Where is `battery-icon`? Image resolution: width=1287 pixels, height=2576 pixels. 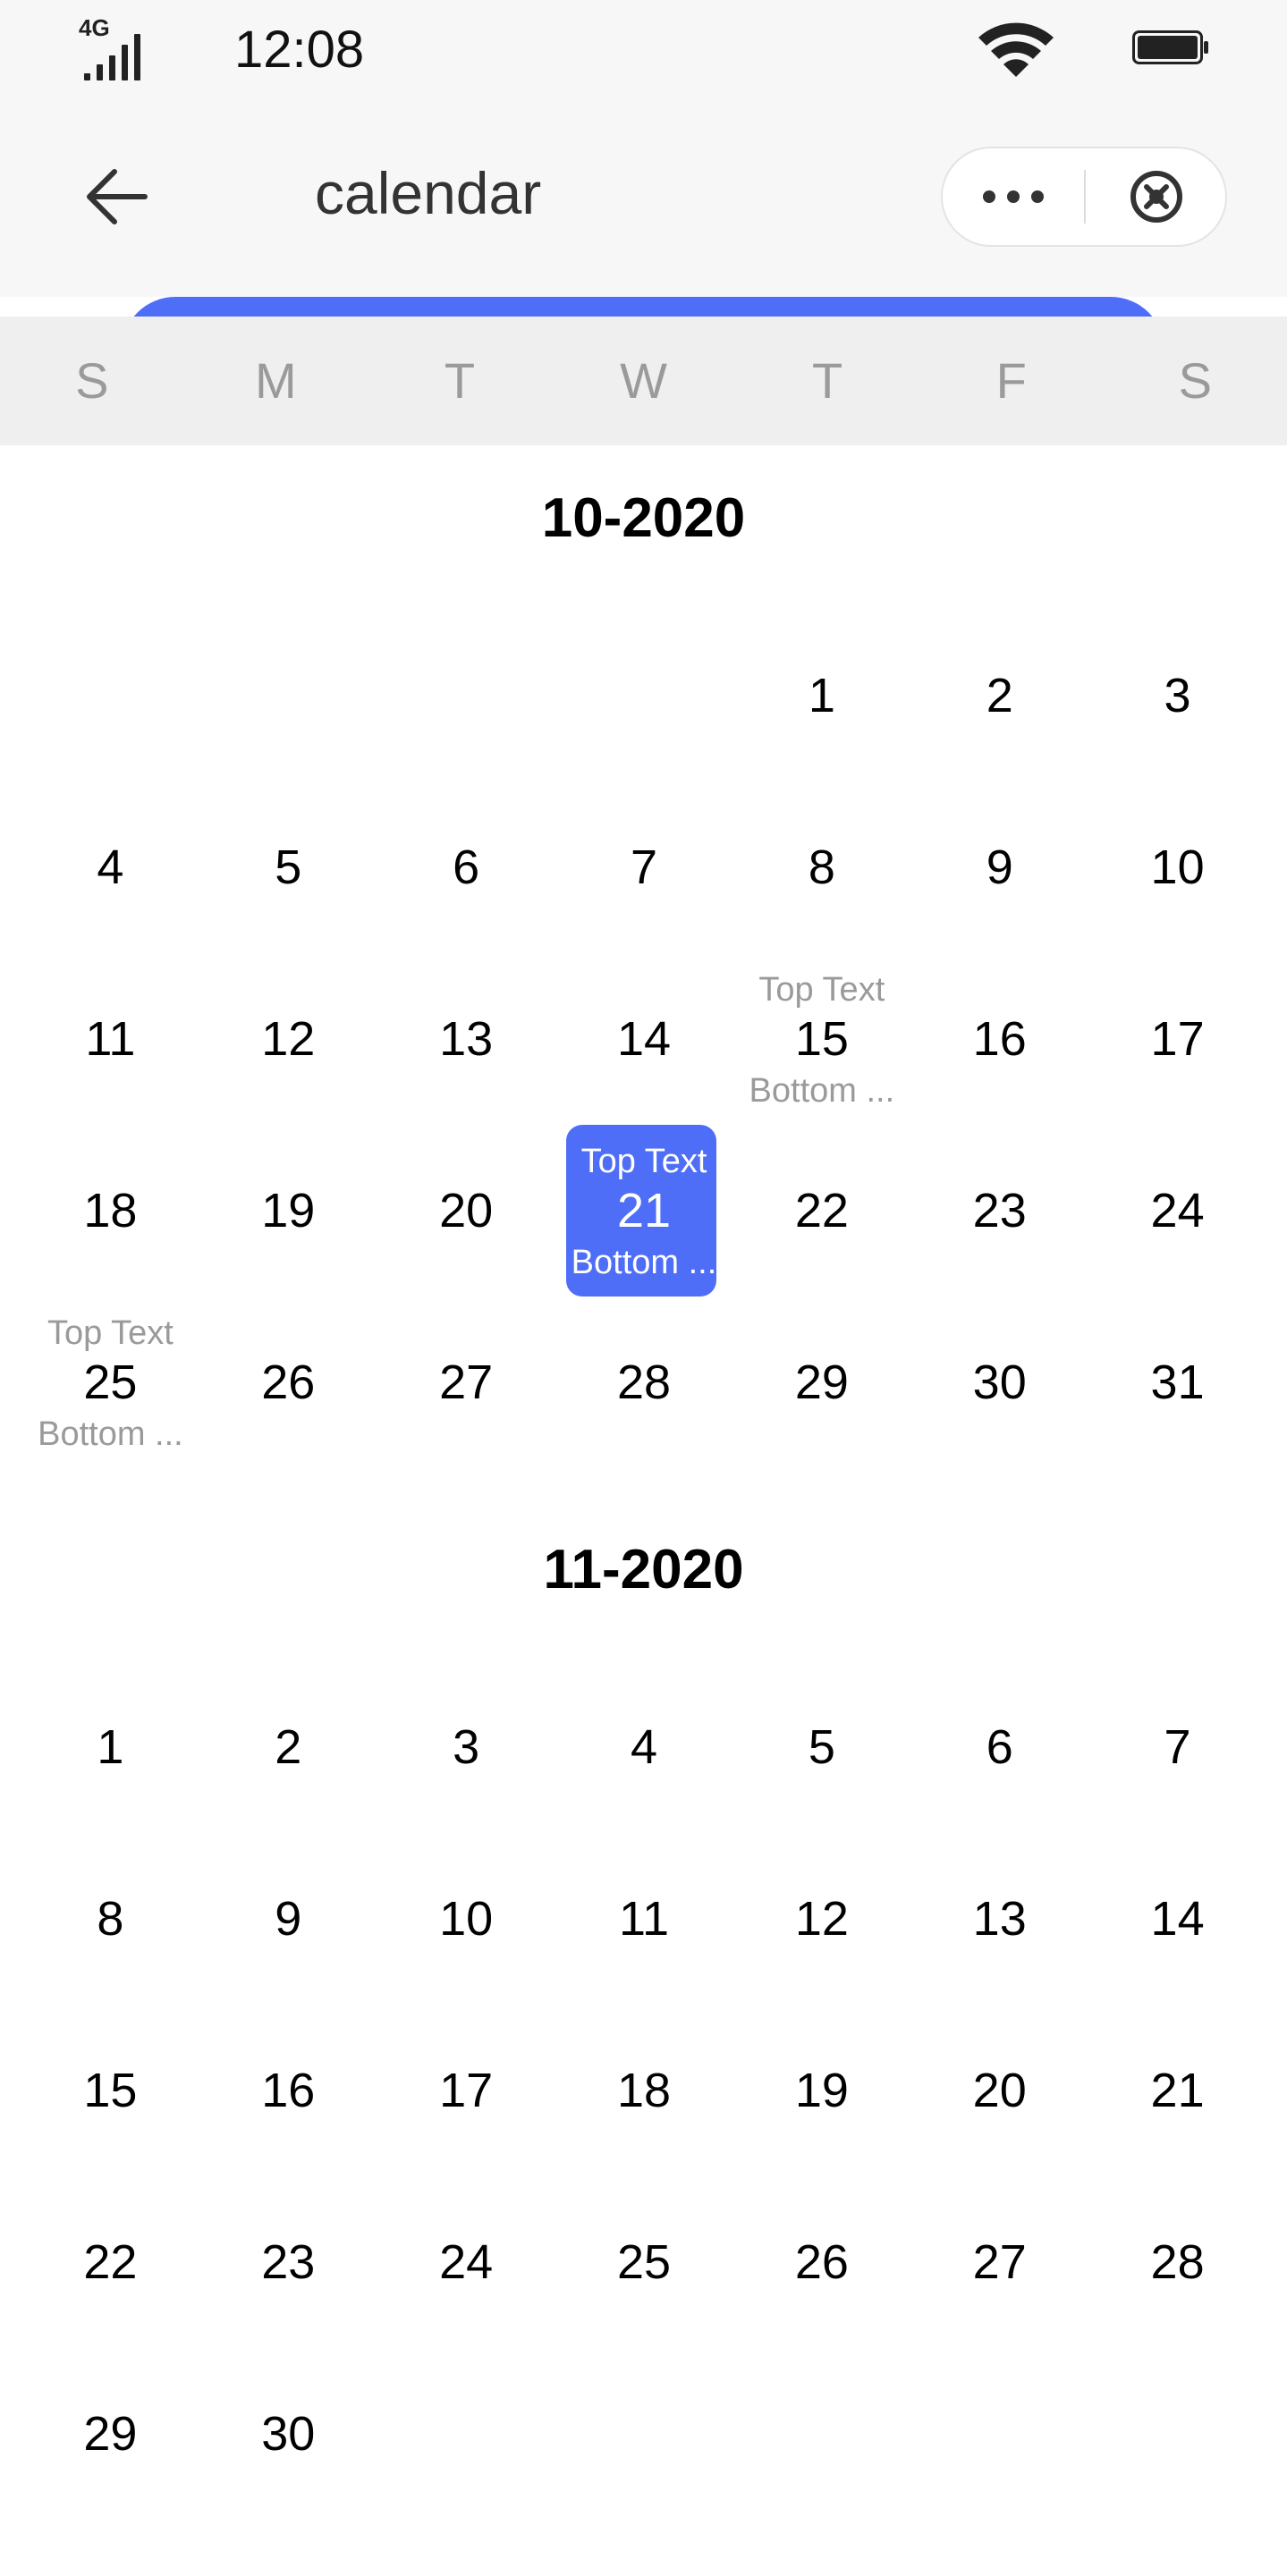
battery-icon is located at coordinates (1170, 47).